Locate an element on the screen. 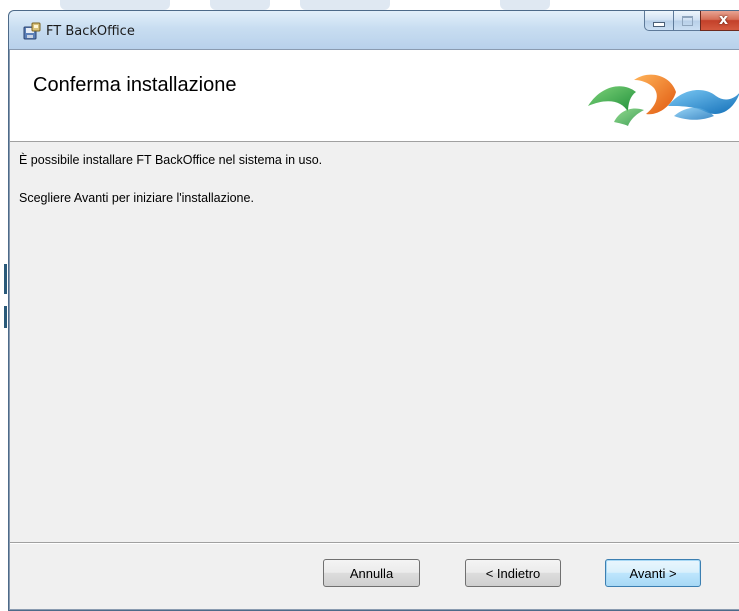  close-icon: x is located at coordinates (723, 20).